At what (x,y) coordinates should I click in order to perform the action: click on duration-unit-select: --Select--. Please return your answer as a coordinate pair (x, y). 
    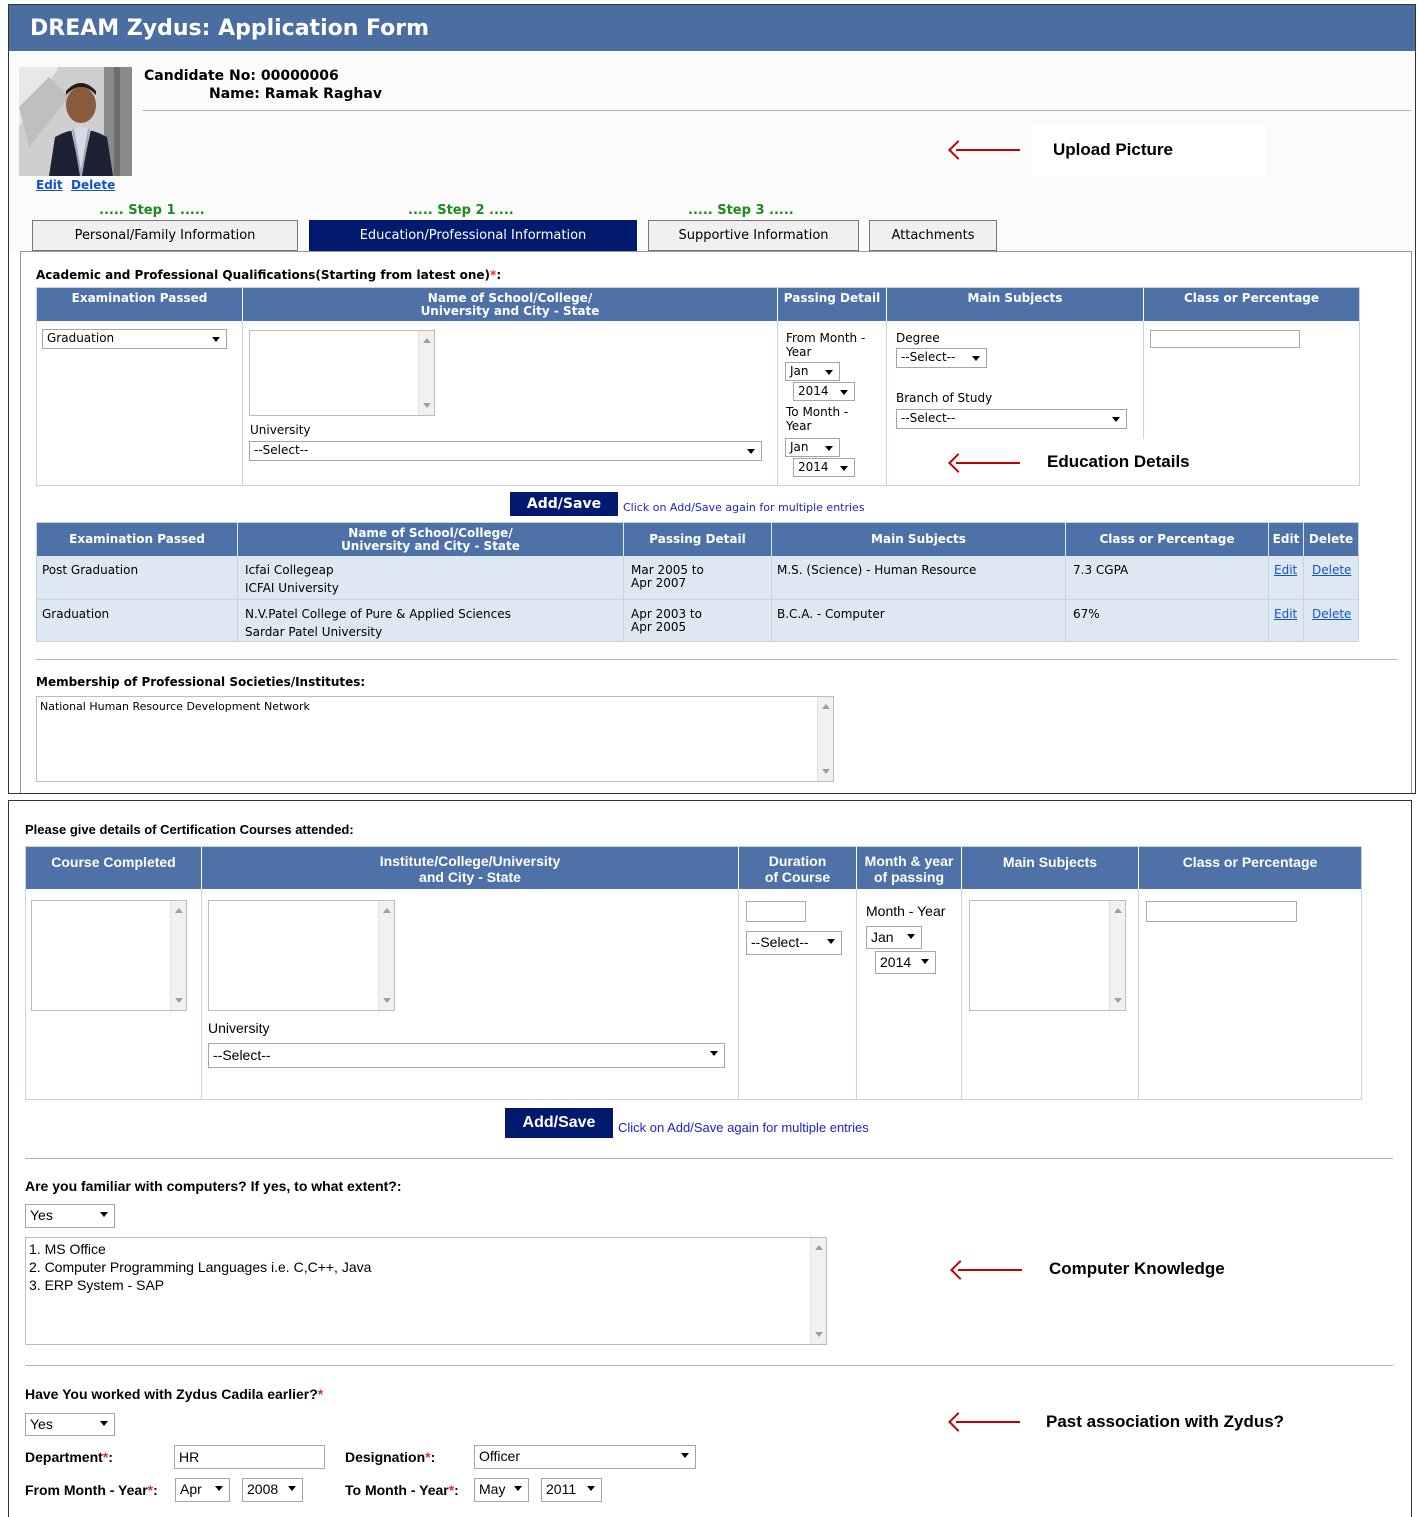
    Looking at the image, I should click on (794, 943).